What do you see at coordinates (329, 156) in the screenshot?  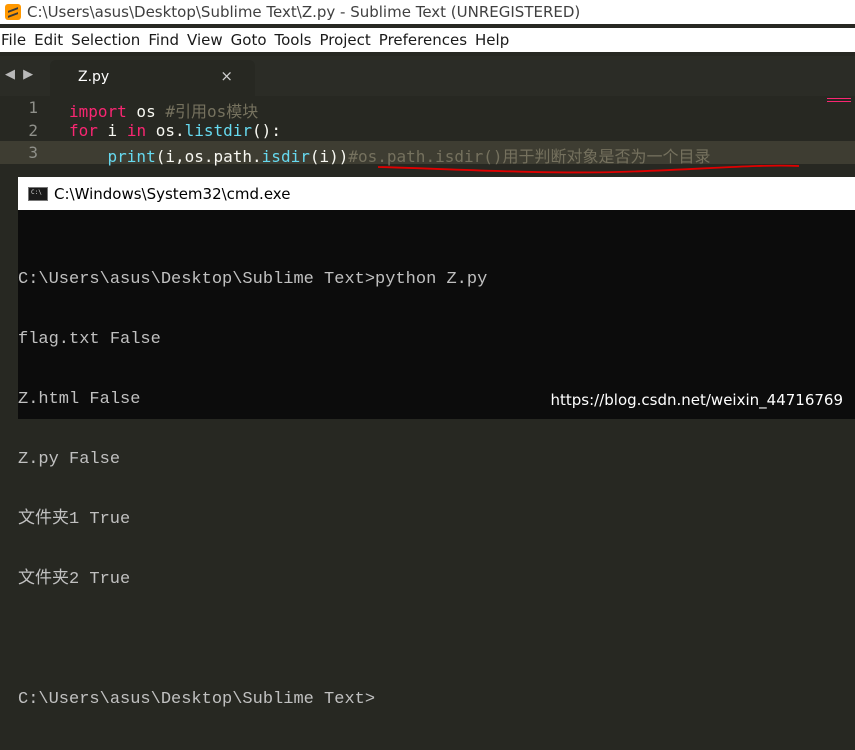 I see `code-text: (i))` at bounding box center [329, 156].